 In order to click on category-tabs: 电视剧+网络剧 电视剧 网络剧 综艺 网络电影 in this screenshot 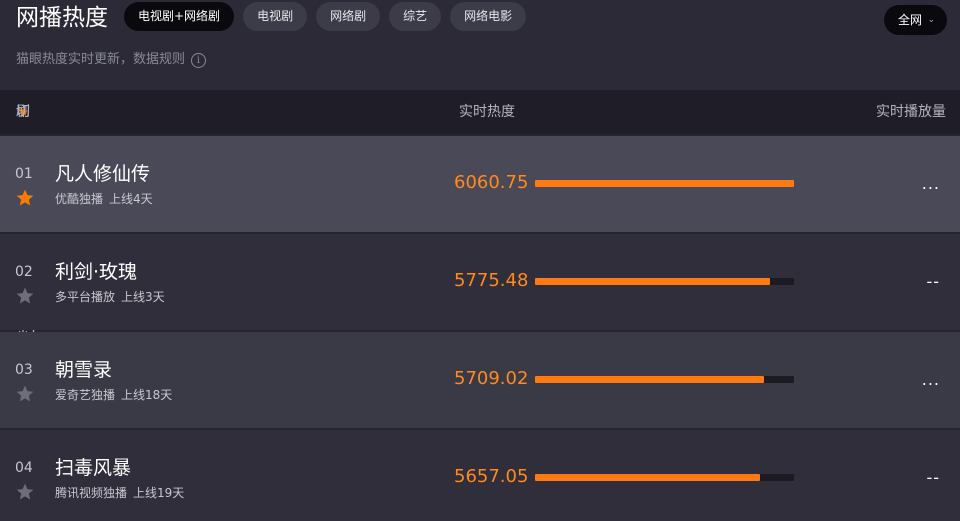, I will do `click(325, 16)`.